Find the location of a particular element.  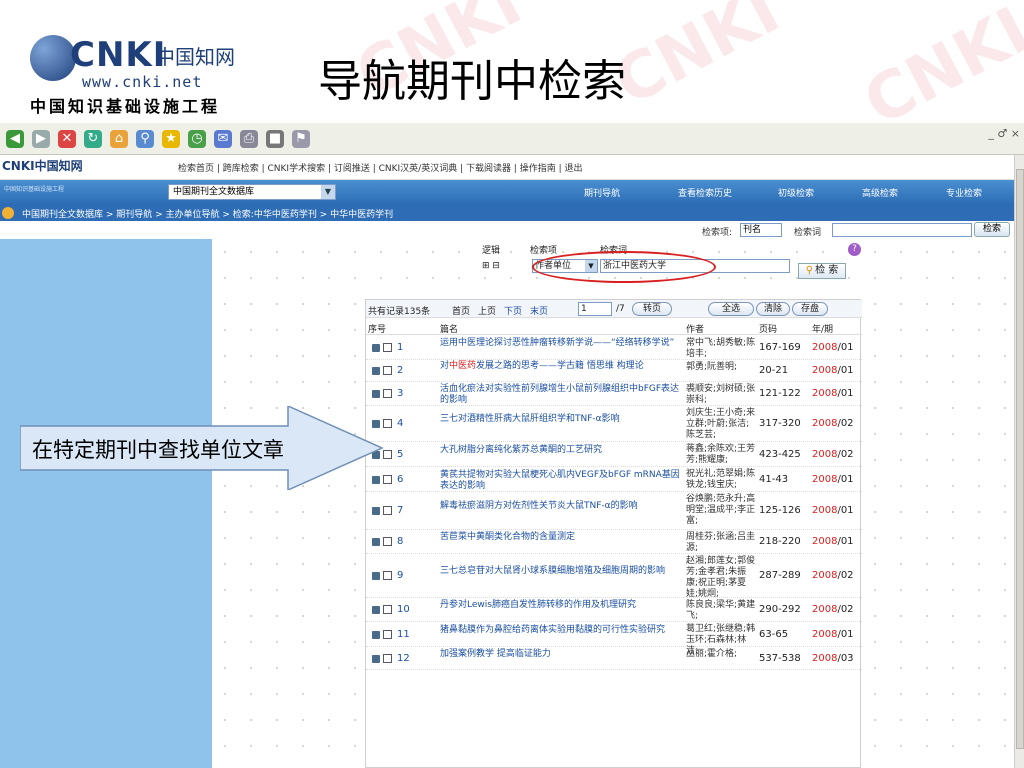

article-title-link: 苦苣菜中黄酮类化合物的含量测定 is located at coordinates (563, 537).